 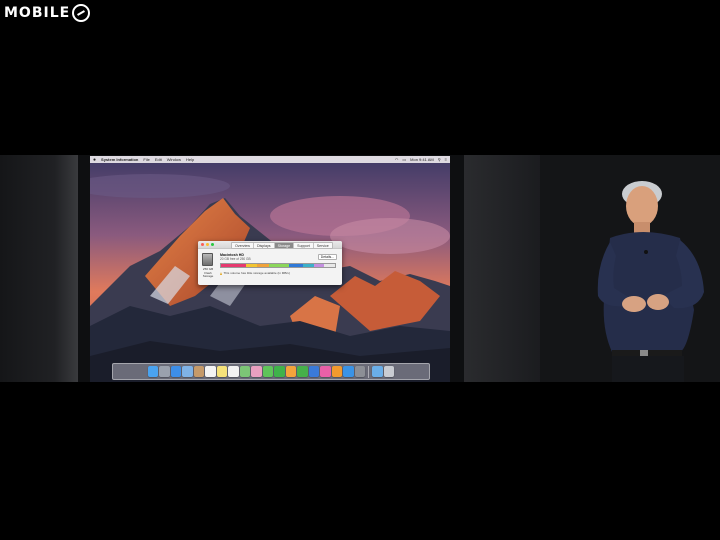 I want to click on contacts-dock-icon, so click(x=199, y=371).